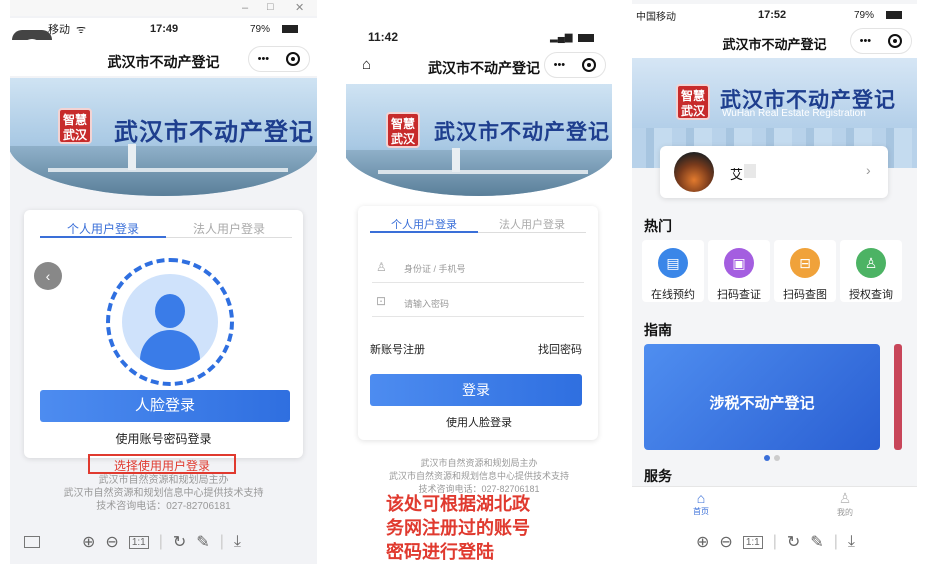 The image size is (927, 564). What do you see at coordinates (48, 276) in the screenshot?
I see `back-arrow-button: ‹` at bounding box center [48, 276].